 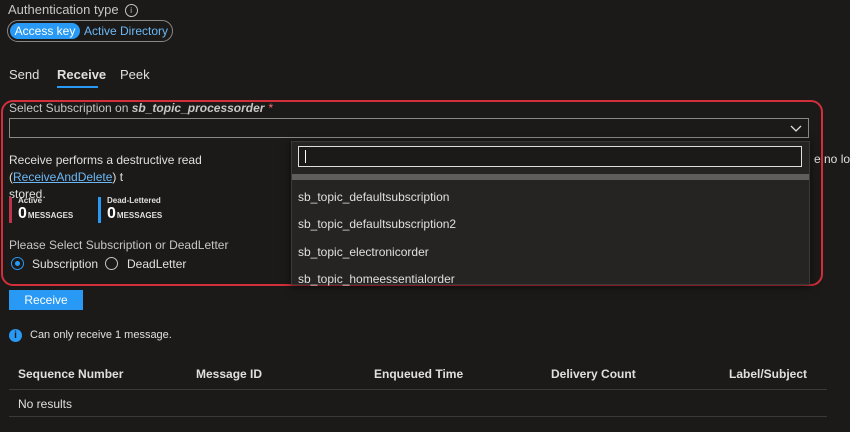 I want to click on text-caret, so click(x=305, y=156).